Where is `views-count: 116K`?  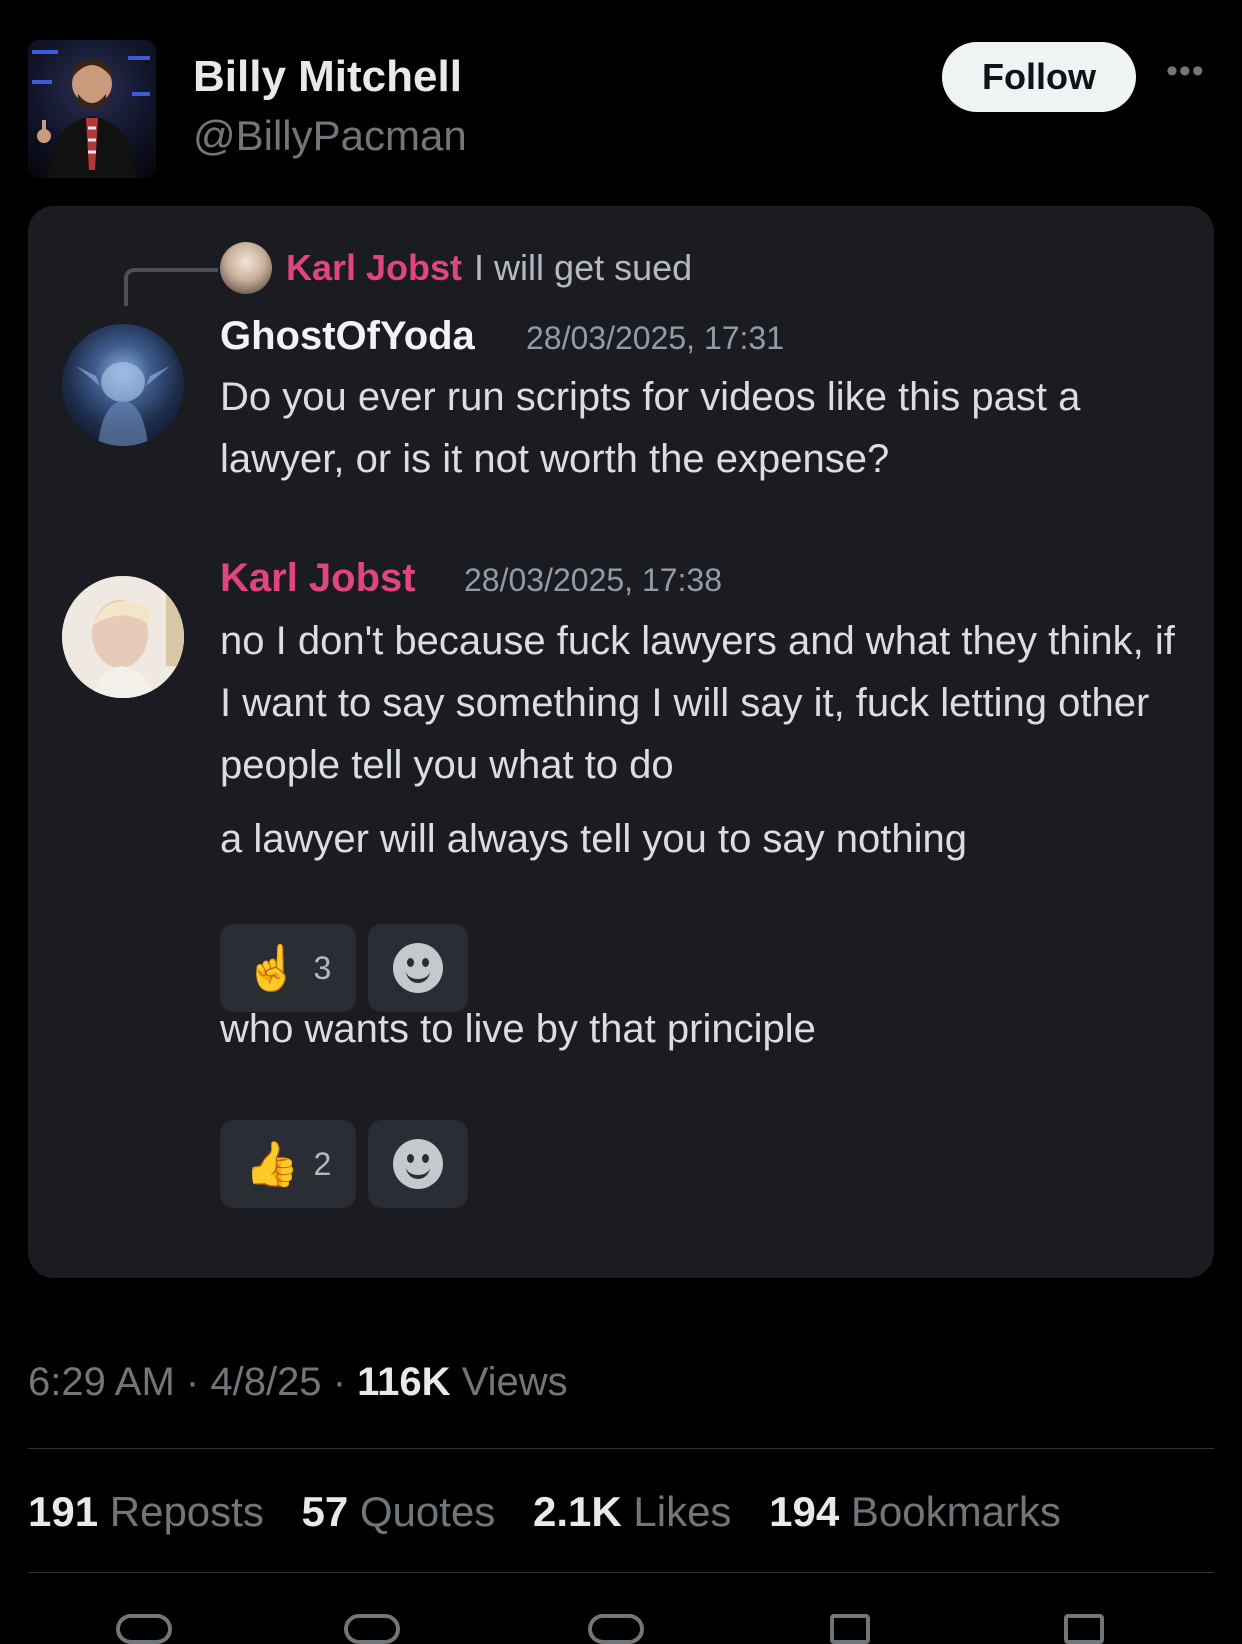
views-count: 116K is located at coordinates (404, 1382).